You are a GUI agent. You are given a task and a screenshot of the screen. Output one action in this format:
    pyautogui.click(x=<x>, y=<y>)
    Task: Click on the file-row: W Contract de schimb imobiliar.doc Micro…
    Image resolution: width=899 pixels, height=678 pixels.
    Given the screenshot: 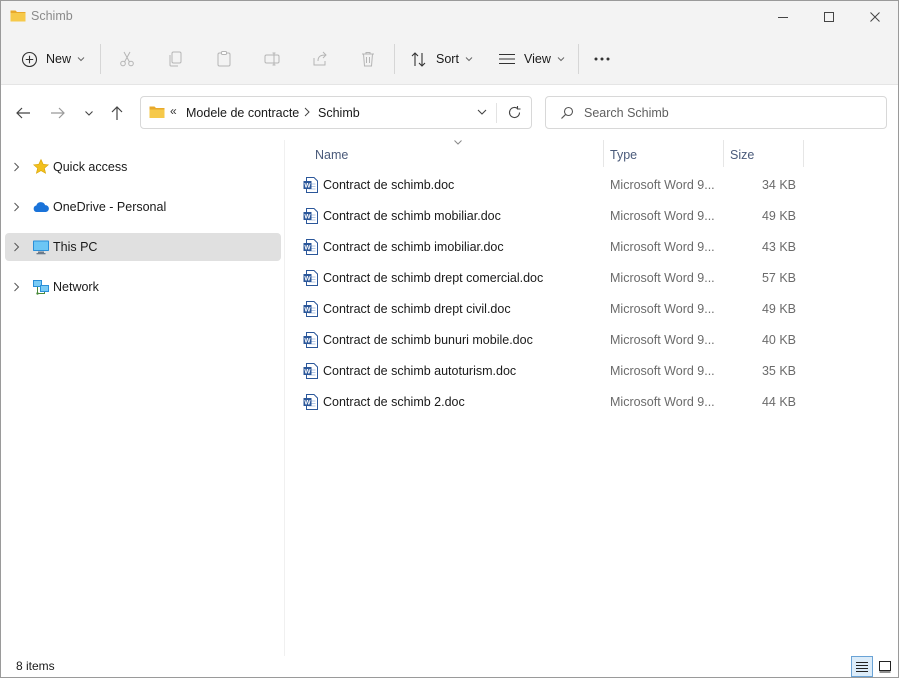 What is the action you would take?
    pyautogui.click(x=550, y=247)
    